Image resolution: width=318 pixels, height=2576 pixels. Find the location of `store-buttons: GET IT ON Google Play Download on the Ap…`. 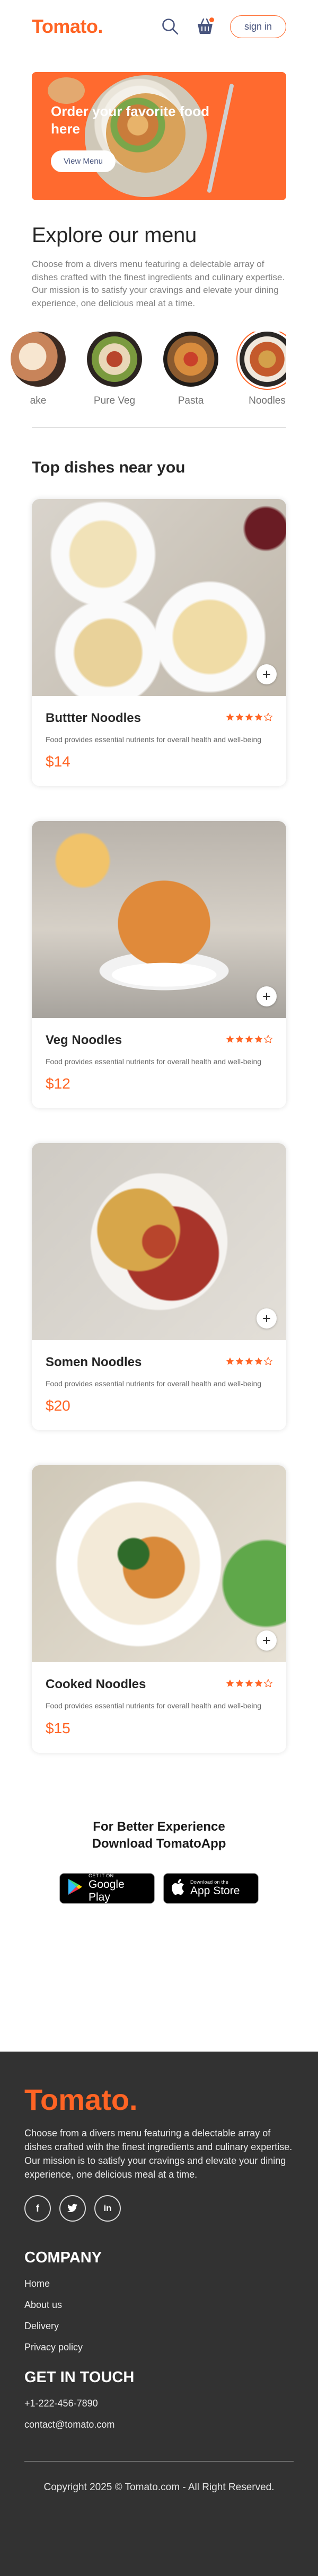

store-buttons: GET IT ON Google Play Download on the Ap… is located at coordinates (159, 1888).